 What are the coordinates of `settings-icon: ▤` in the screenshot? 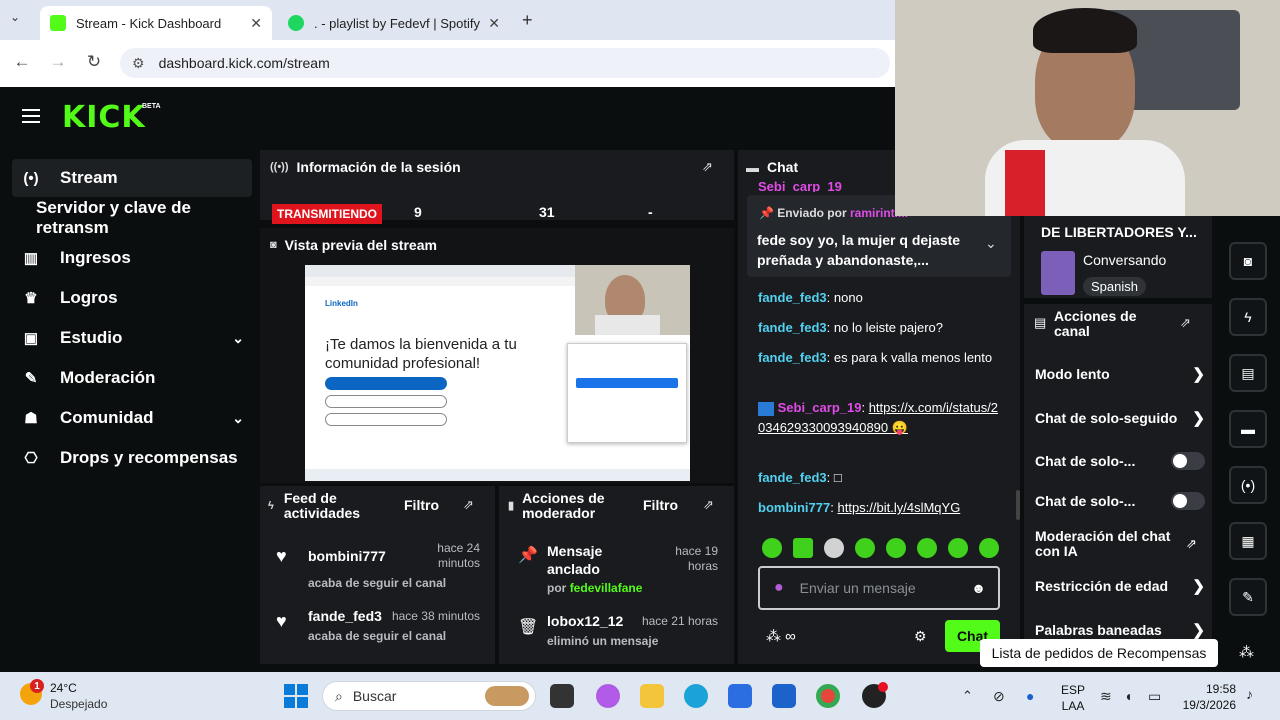 It's located at (1040, 322).